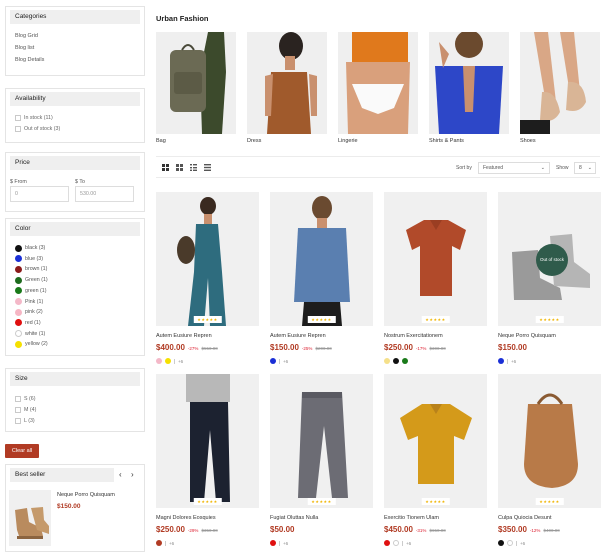 This screenshot has height=555, width=605. I want to click on category-link-blog-grid: Blog Grid, so click(29, 36).